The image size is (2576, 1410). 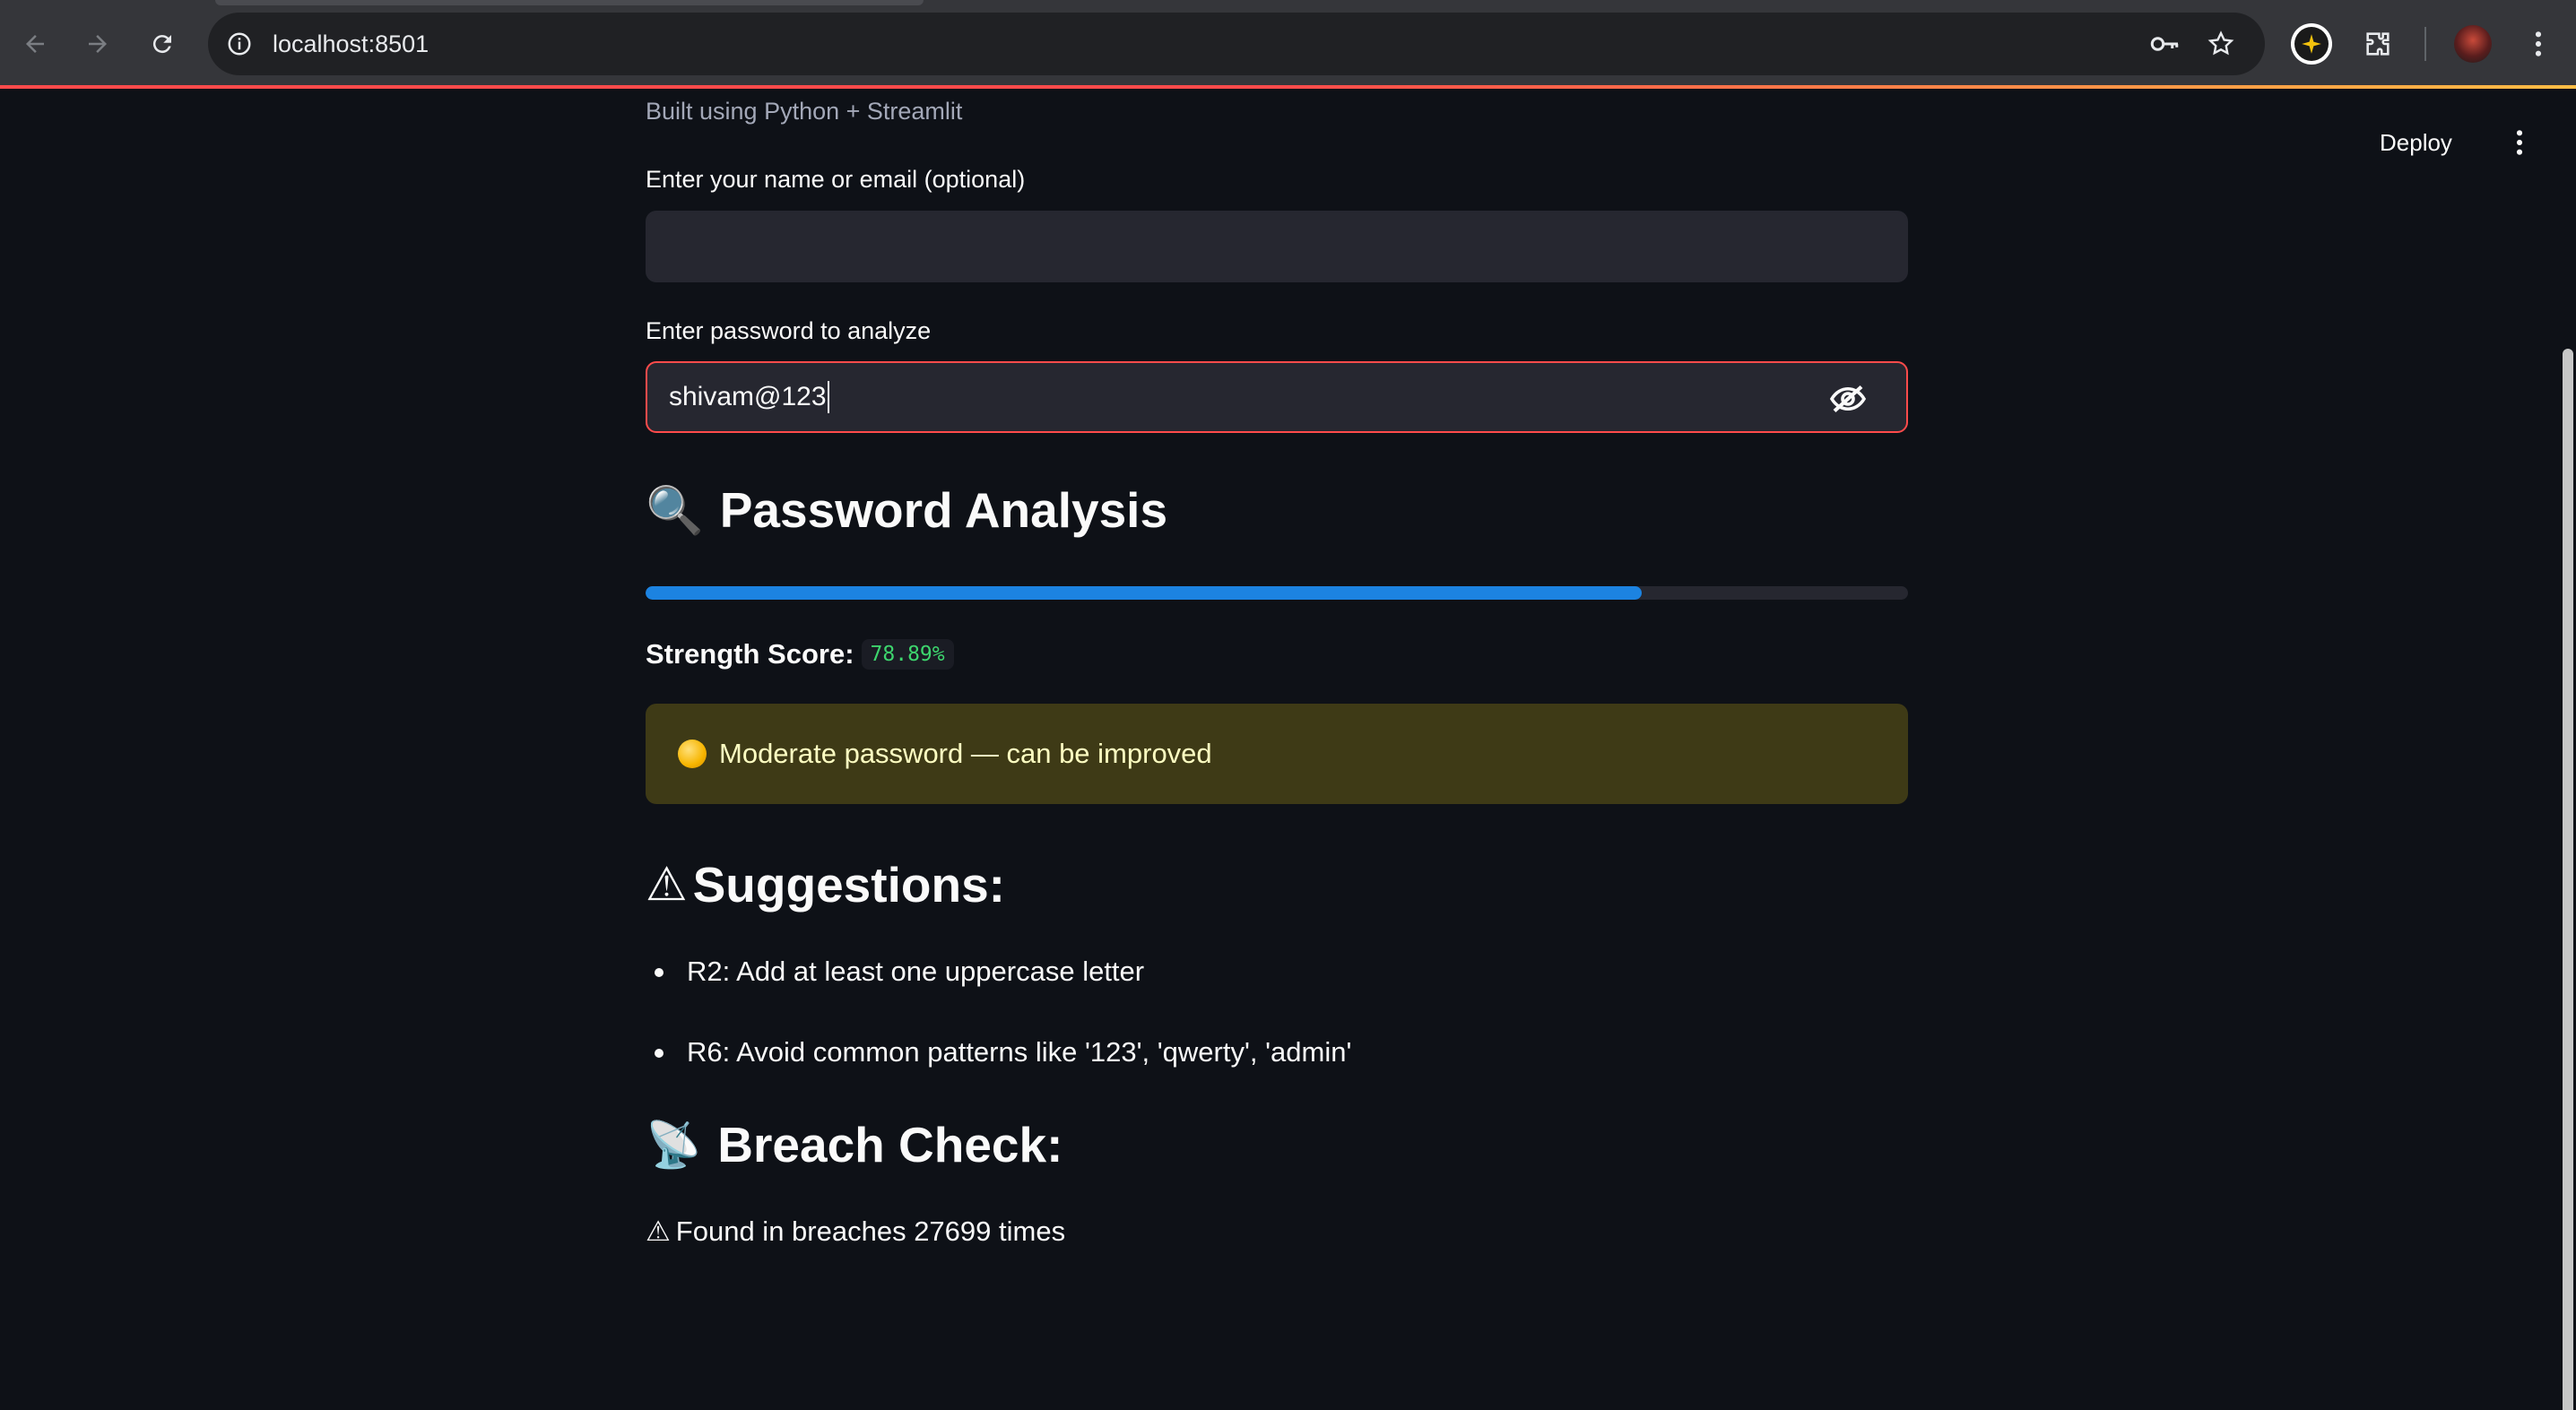 I want to click on app-caption: Built using Python + Streamlit, so click(x=804, y=111).